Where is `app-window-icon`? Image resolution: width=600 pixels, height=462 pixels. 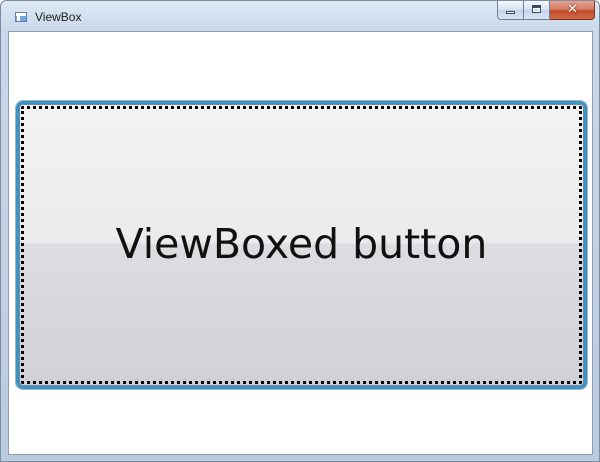 app-window-icon is located at coordinates (21, 17).